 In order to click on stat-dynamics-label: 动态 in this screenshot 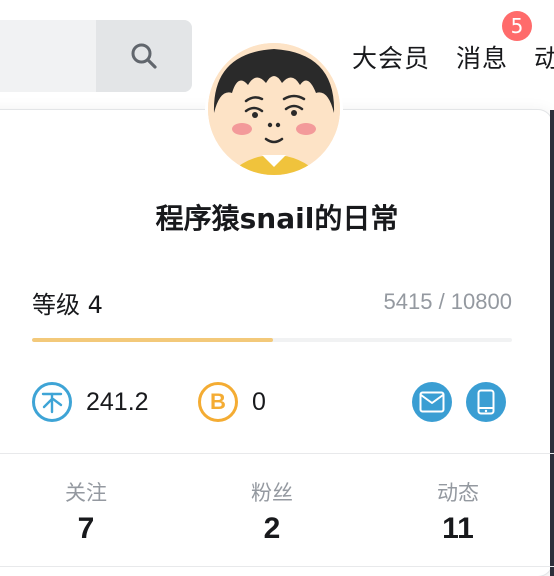, I will do `click(458, 493)`.